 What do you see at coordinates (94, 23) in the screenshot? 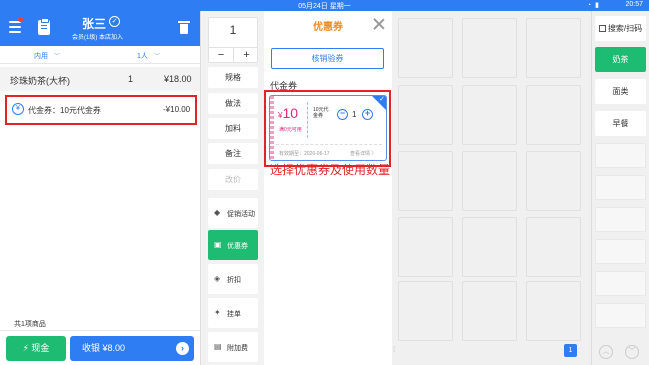
I see `customer-name: 张三` at bounding box center [94, 23].